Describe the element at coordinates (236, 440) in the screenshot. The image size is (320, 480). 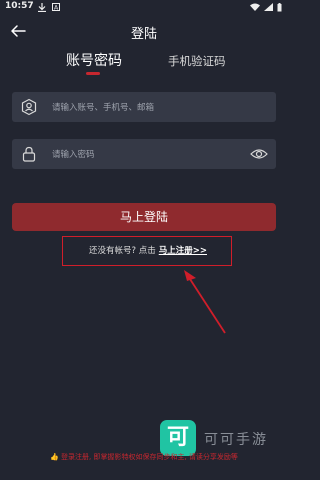
I see `watermark-text: 可可手游` at that location.